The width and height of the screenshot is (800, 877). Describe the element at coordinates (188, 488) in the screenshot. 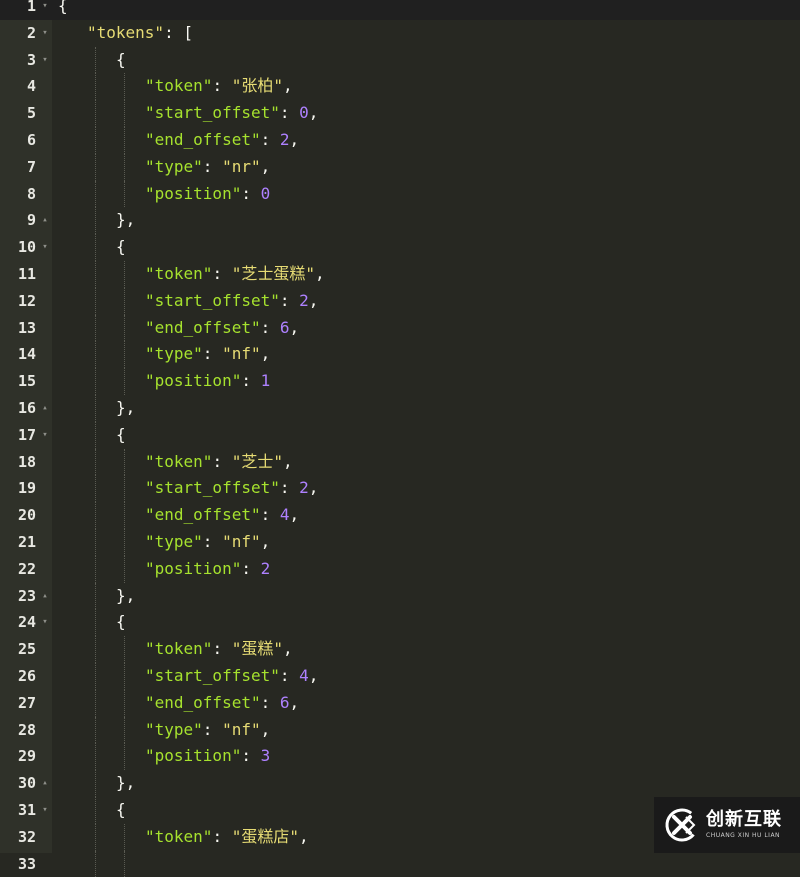

I see `code-text: "start_offset": 2,` at that location.